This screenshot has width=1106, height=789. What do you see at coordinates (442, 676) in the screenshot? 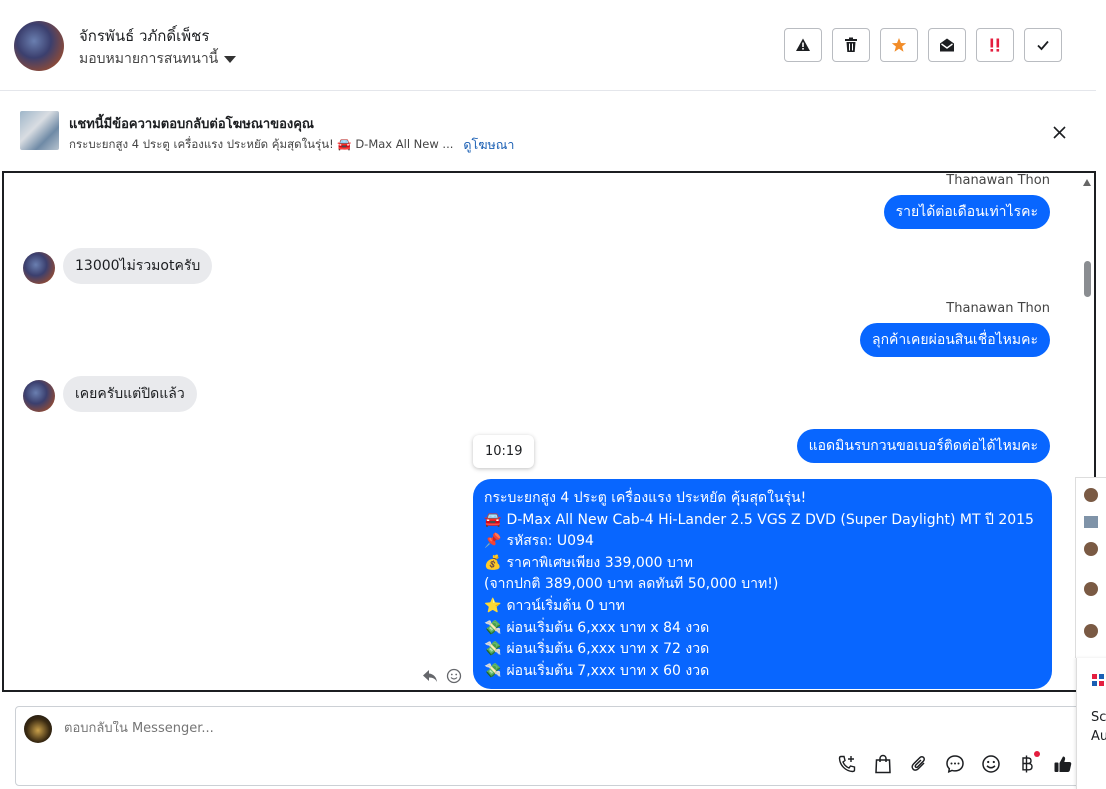
I see `message-hover-actions` at bounding box center [442, 676].